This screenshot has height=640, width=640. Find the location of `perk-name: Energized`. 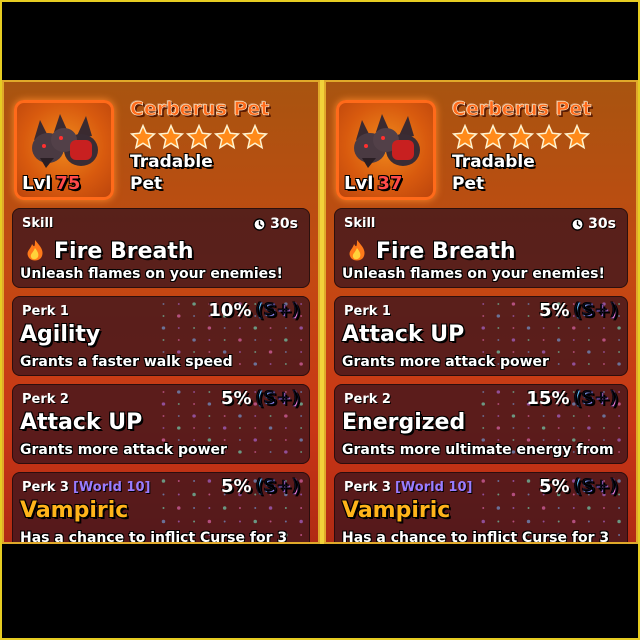

perk-name: Energized is located at coordinates (404, 422).